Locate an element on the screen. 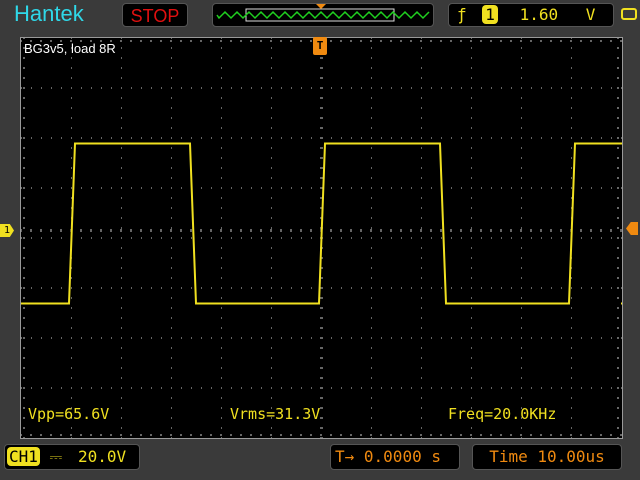  memory-overview is located at coordinates (323, 15).